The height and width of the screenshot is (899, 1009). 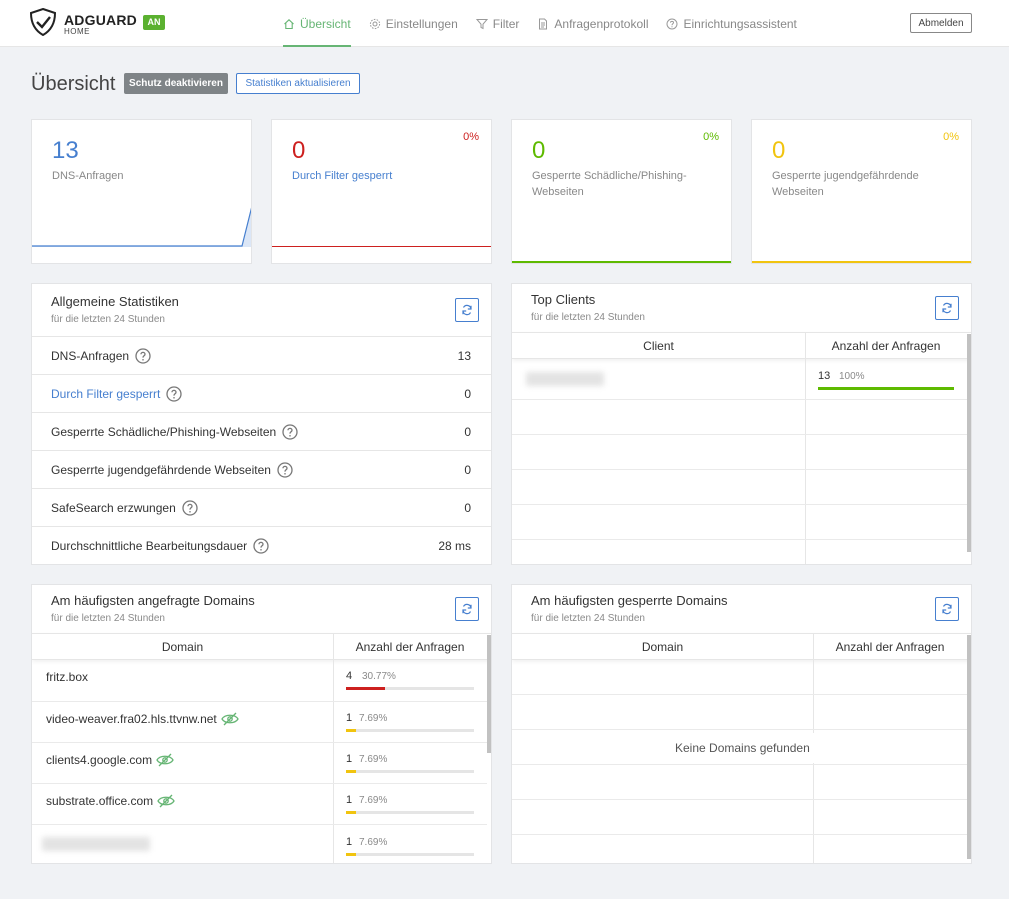 What do you see at coordinates (565, 379) in the screenshot?
I see `client-name-redacted` at bounding box center [565, 379].